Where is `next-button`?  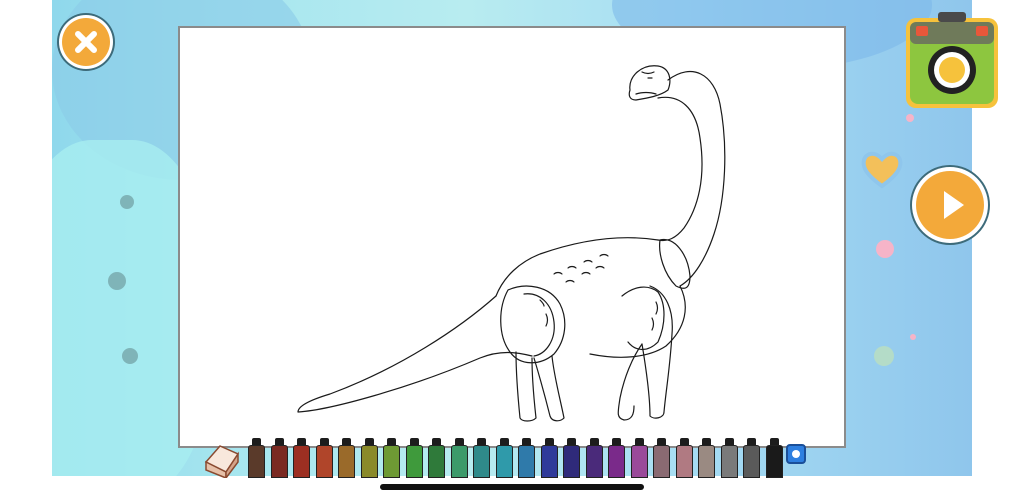
next-button is located at coordinates (950, 205).